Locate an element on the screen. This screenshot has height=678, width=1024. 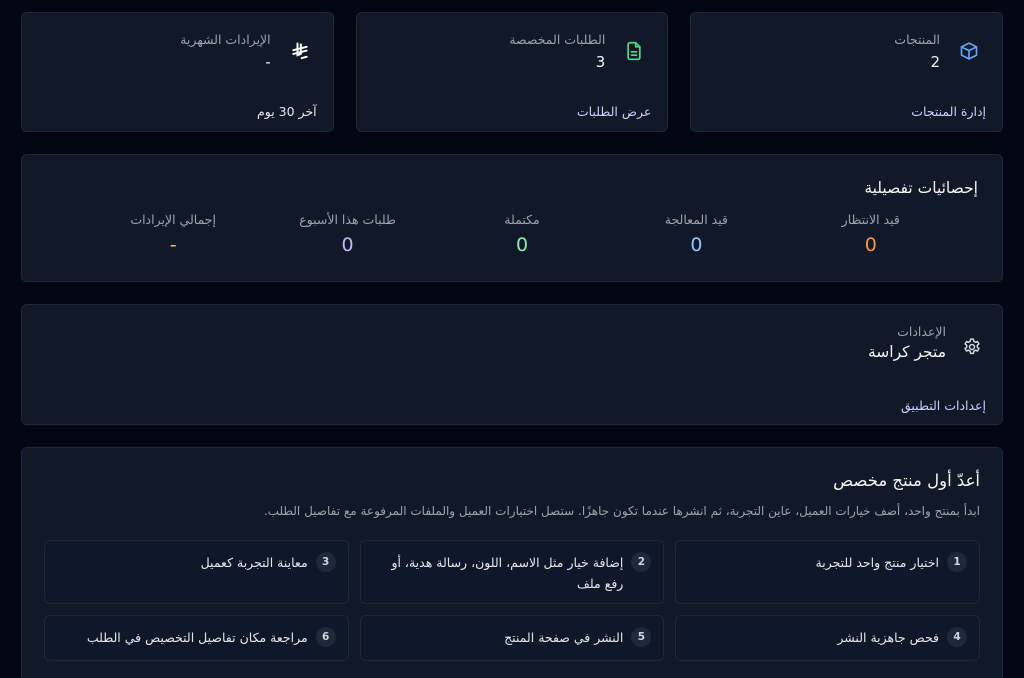
onboarding-title: أعدّ أول منتج مخصص is located at coordinates (906, 480).